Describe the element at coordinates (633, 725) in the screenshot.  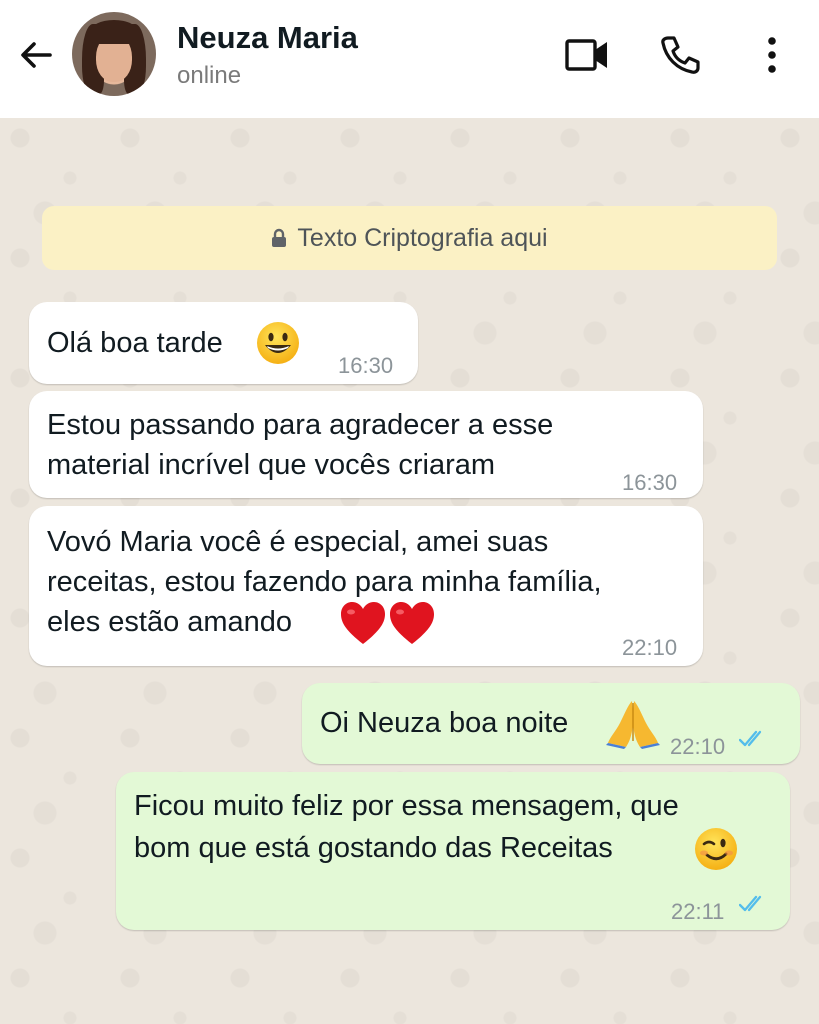
I see `folded-hands-emoji` at that location.